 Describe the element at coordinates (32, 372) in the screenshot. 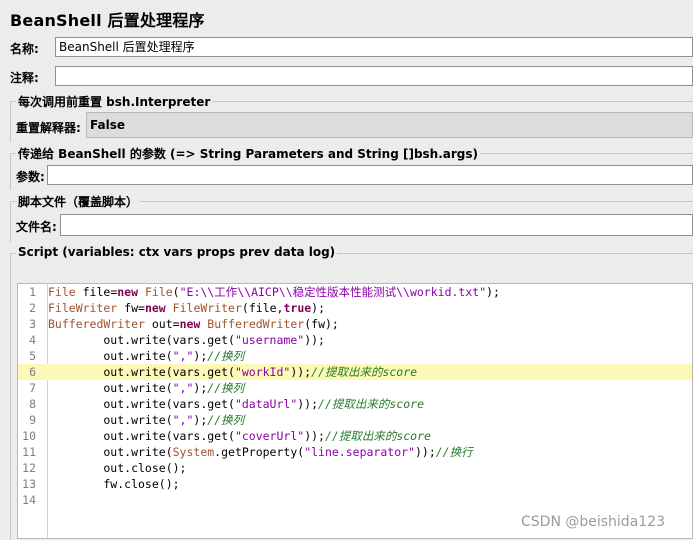

I see `line-number: 6` at that location.